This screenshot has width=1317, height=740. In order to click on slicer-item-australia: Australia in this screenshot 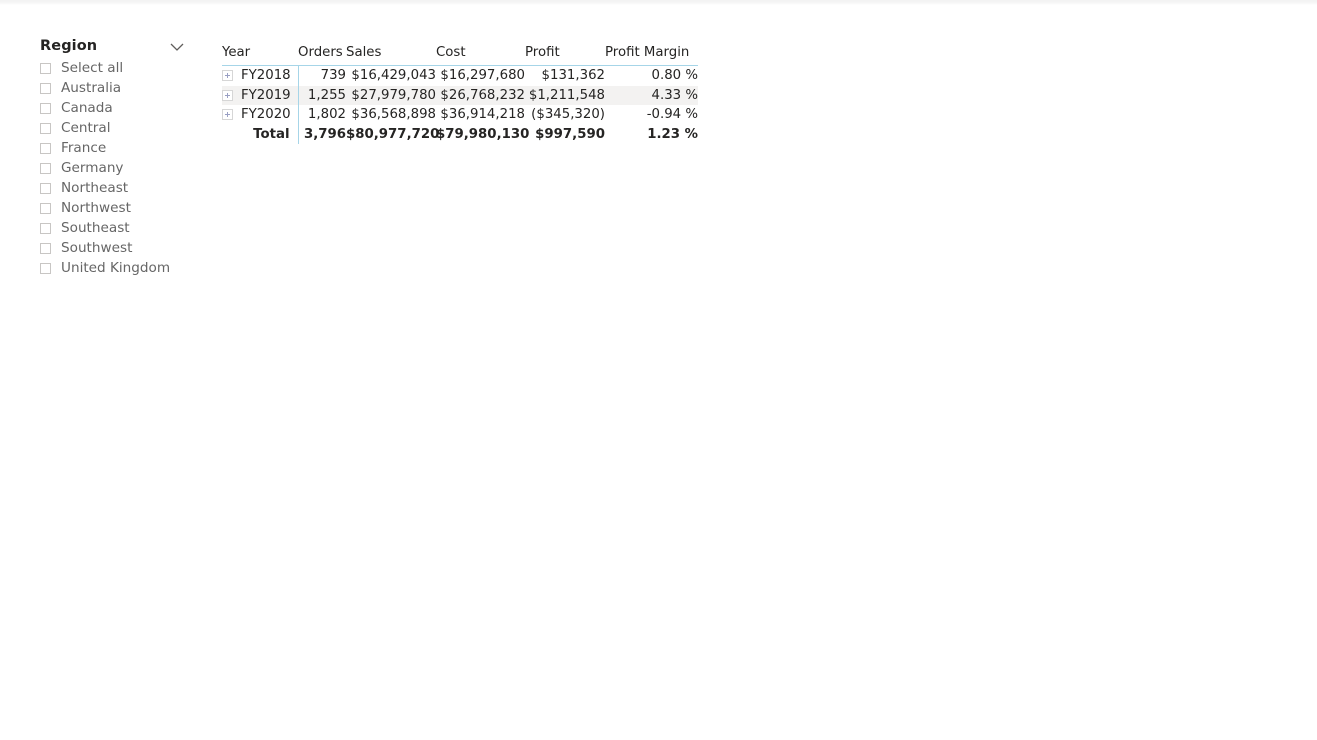, I will do `click(116, 89)`.